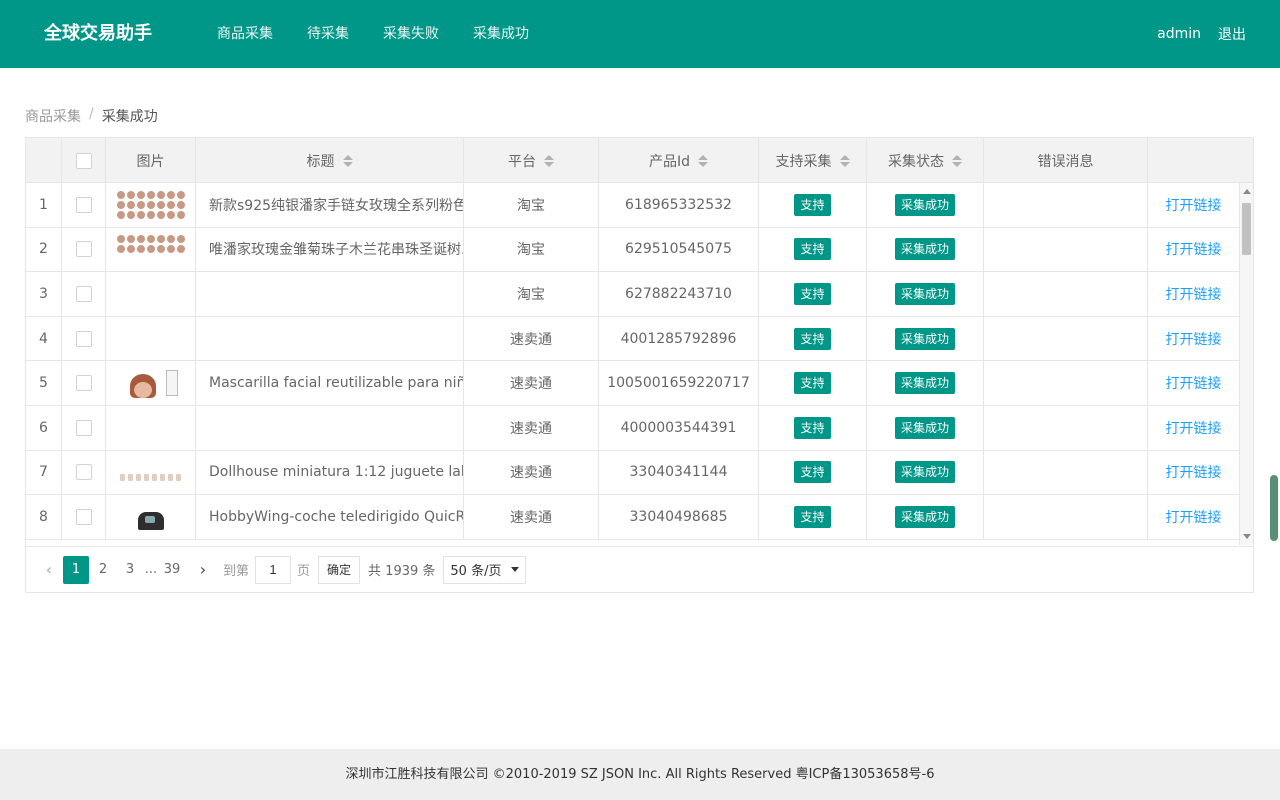 The height and width of the screenshot is (800, 1280). I want to click on page-button: 39, so click(172, 570).